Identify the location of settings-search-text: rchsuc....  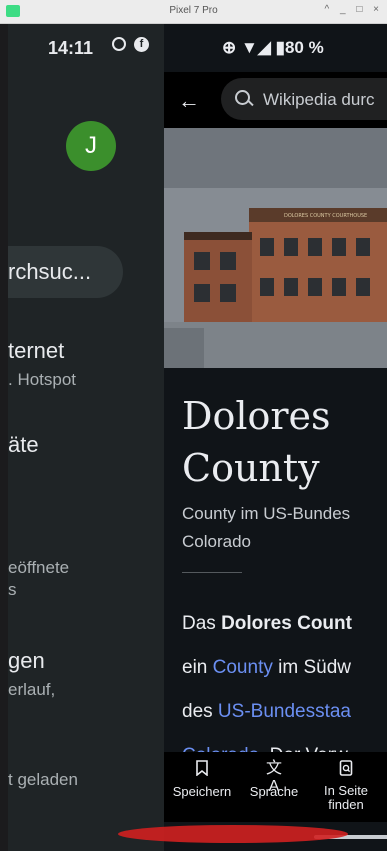
(50, 271).